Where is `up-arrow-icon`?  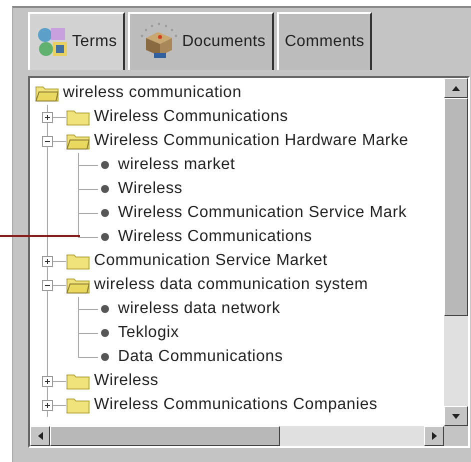
up-arrow-icon is located at coordinates (456, 88).